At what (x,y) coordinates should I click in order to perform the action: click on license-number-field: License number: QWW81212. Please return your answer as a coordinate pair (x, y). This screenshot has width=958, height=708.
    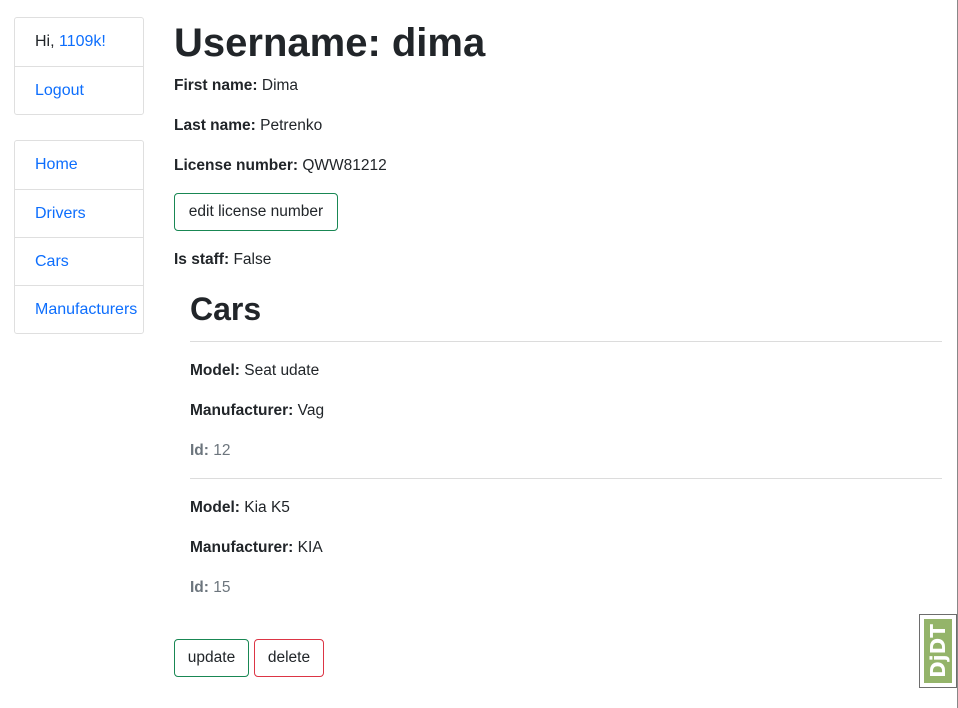
    Looking at the image, I should click on (280, 166).